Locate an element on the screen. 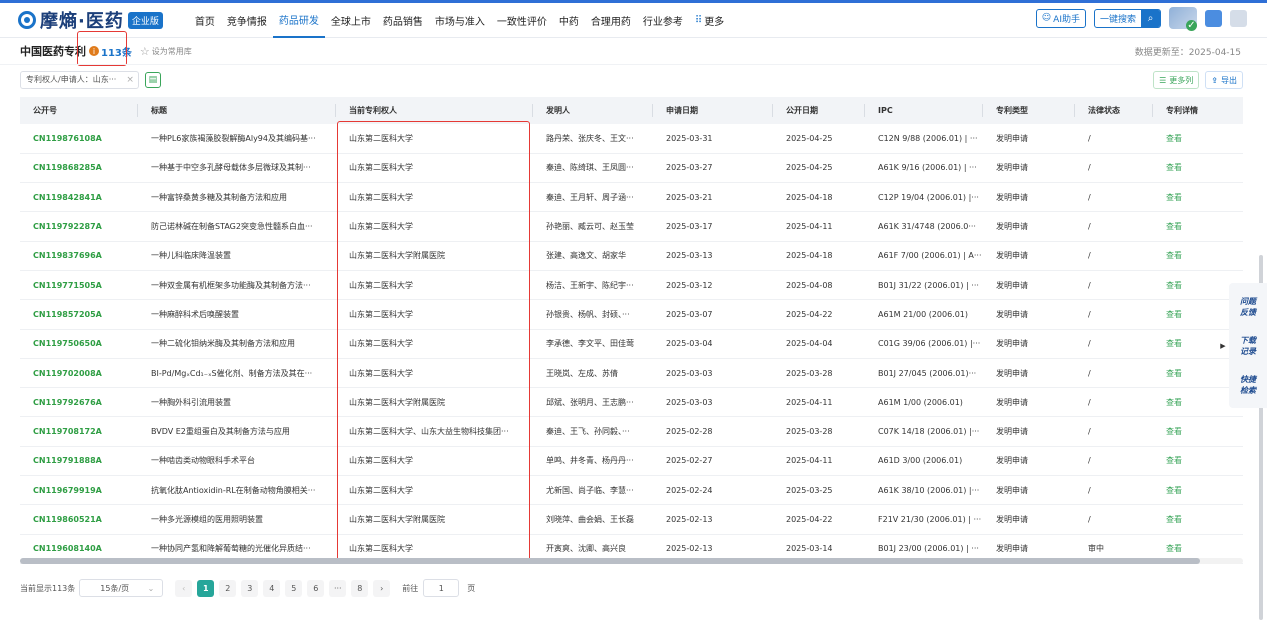 This screenshot has width=1267, height=629. publication-number-link: CN119791888A is located at coordinates (79, 460).